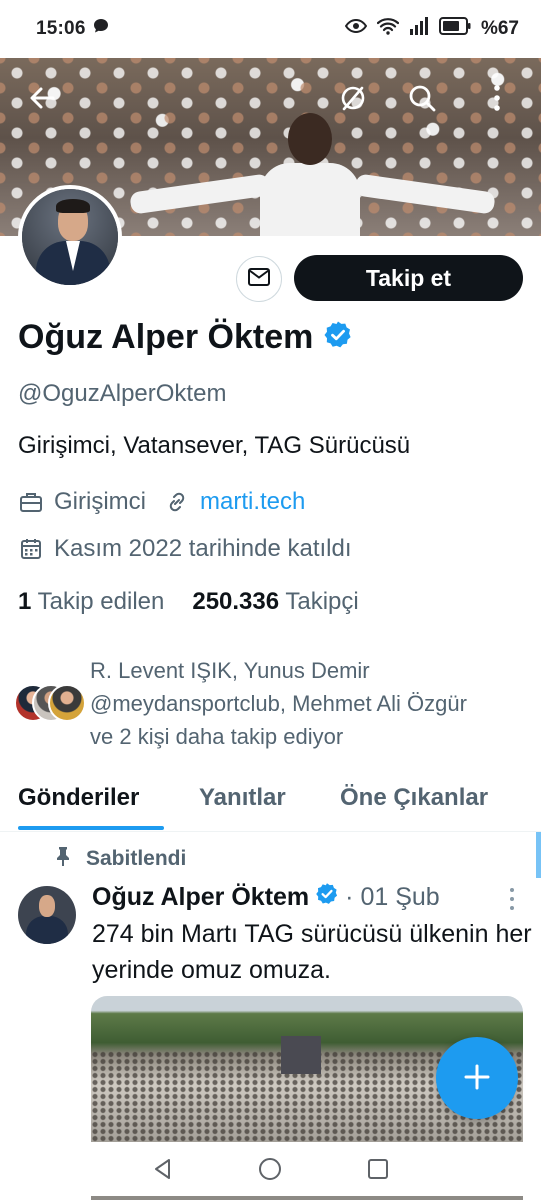  Describe the element at coordinates (454, 29) in the screenshot. I see `battery-icon` at that location.